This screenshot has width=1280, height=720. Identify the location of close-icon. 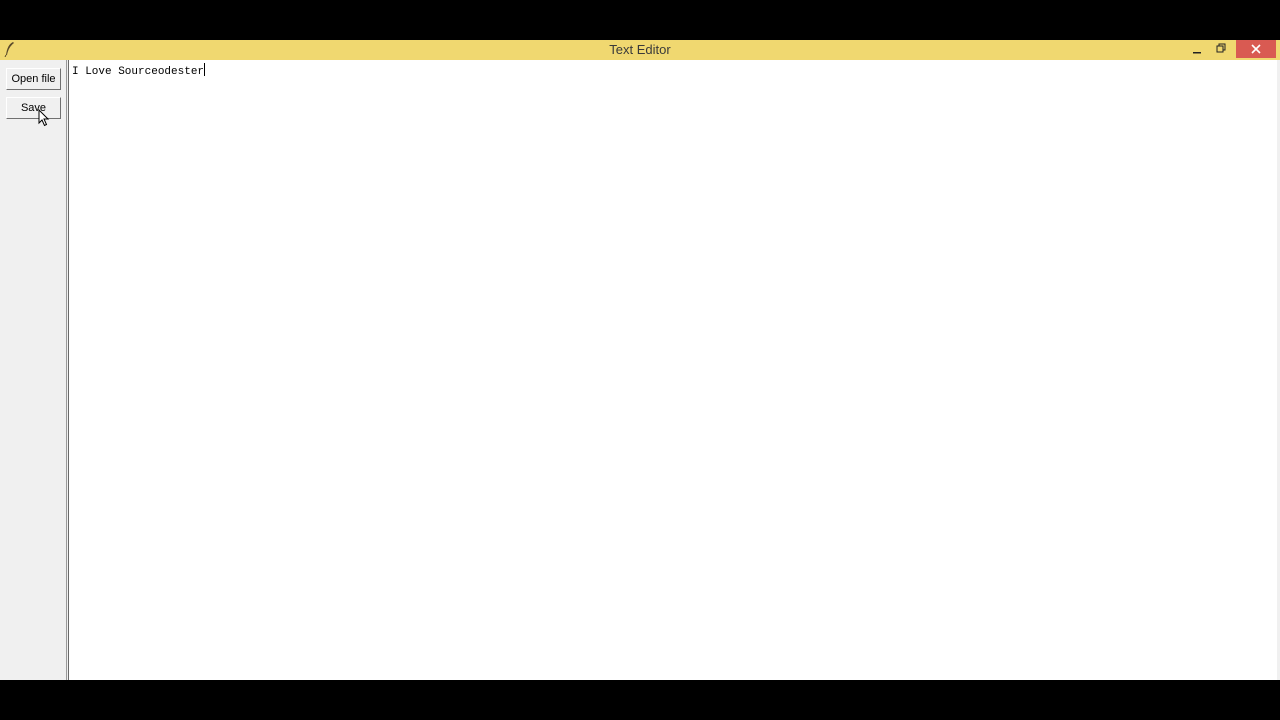
(1256, 49).